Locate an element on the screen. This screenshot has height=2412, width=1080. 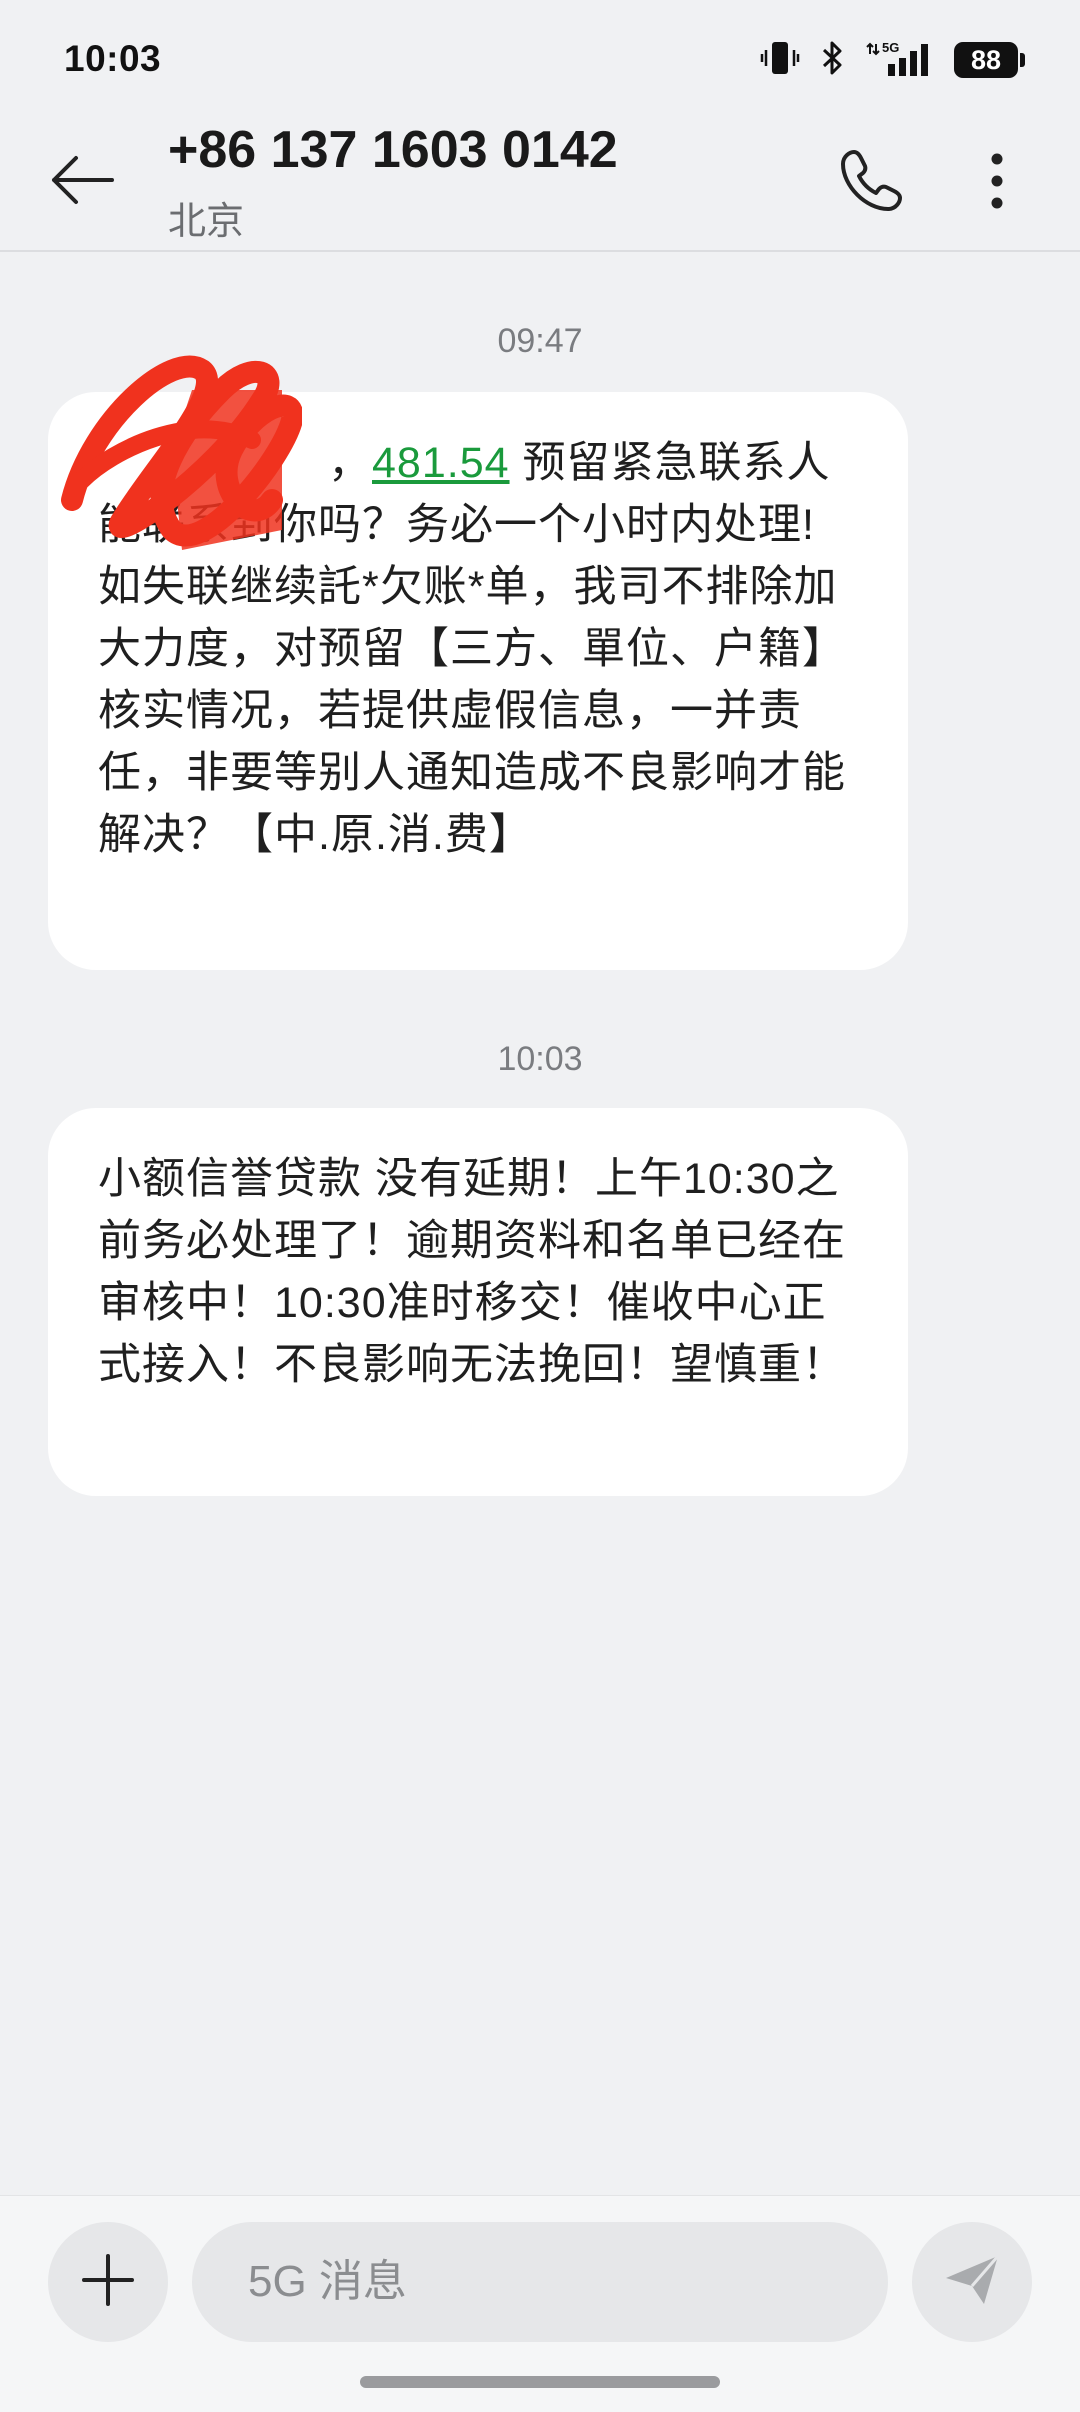
vibrate-icon is located at coordinates (780, 60).